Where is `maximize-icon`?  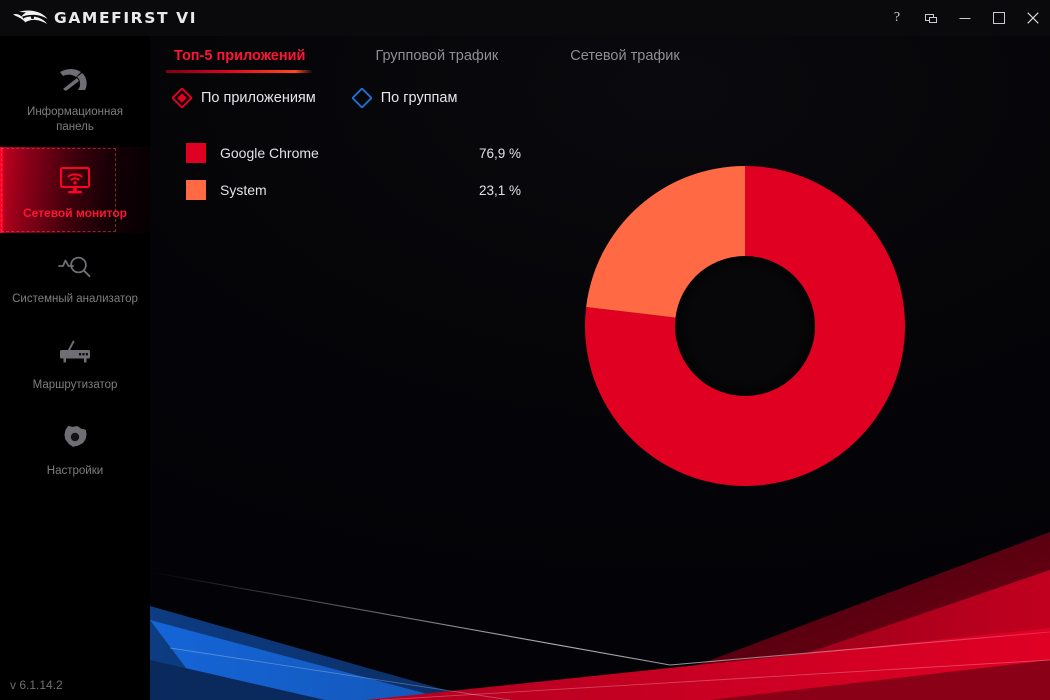
maximize-icon is located at coordinates (999, 18).